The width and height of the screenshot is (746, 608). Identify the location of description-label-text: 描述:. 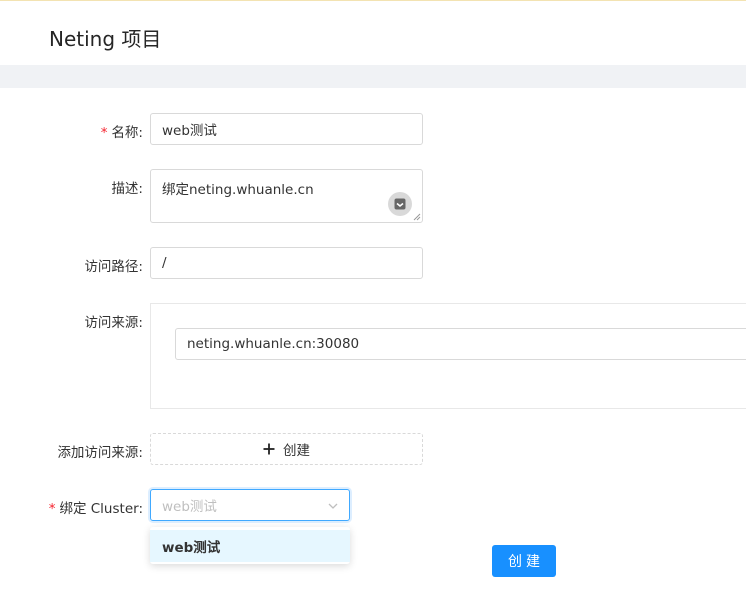
(127, 189).